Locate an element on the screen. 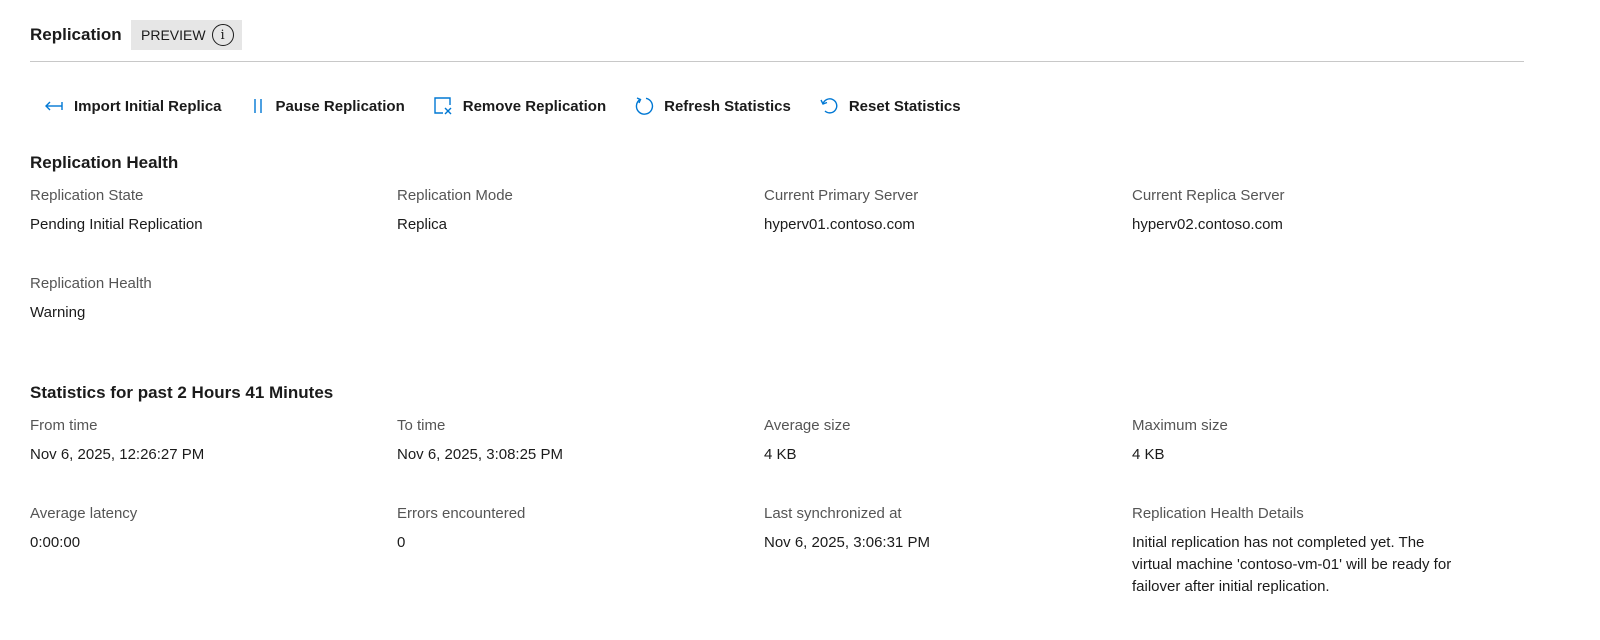 This screenshot has height=640, width=1600. field-label: Last synchronized at is located at coordinates (833, 513).